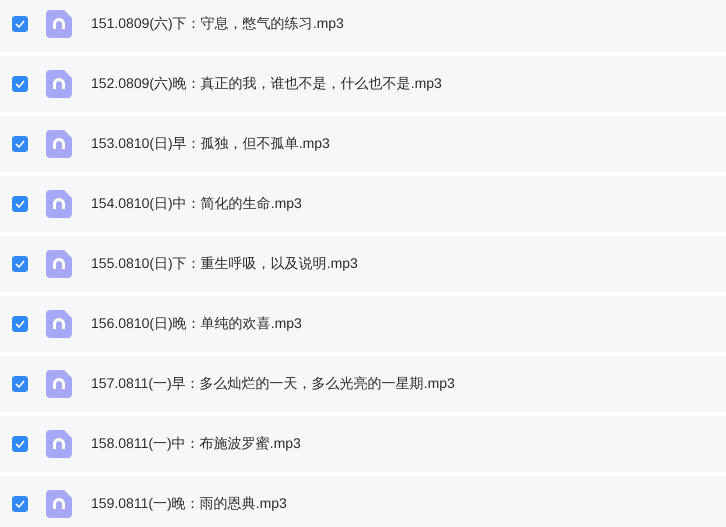 The width and height of the screenshot is (726, 527). I want to click on file-name: 152.0809(六)晚：真正的我，谁也不是，什么也不是.mp3, so click(266, 84).